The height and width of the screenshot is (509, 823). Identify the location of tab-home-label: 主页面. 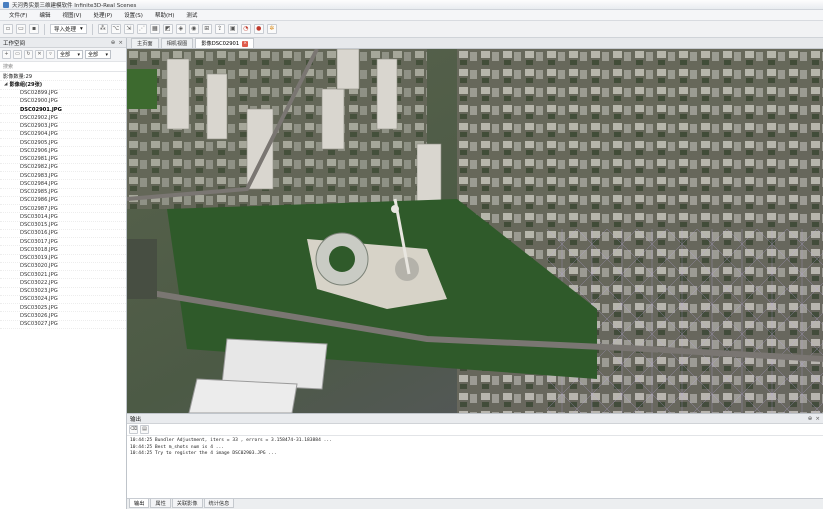
(145, 44).